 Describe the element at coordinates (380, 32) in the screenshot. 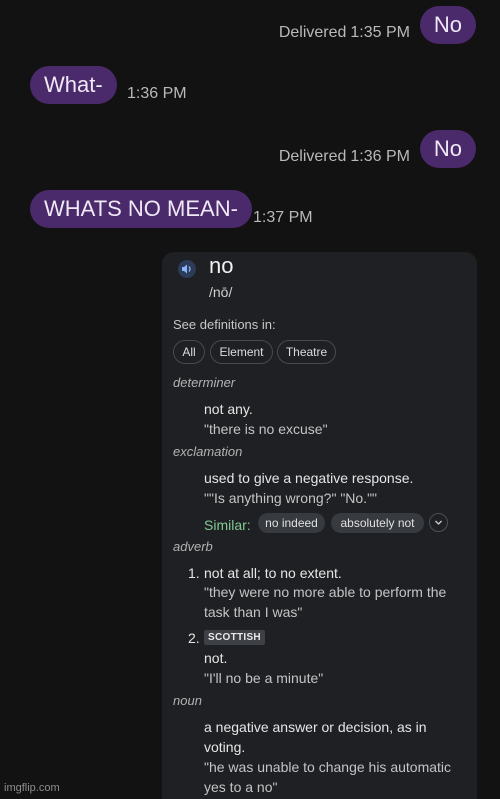

I see `message-time: 1:35 PM` at that location.